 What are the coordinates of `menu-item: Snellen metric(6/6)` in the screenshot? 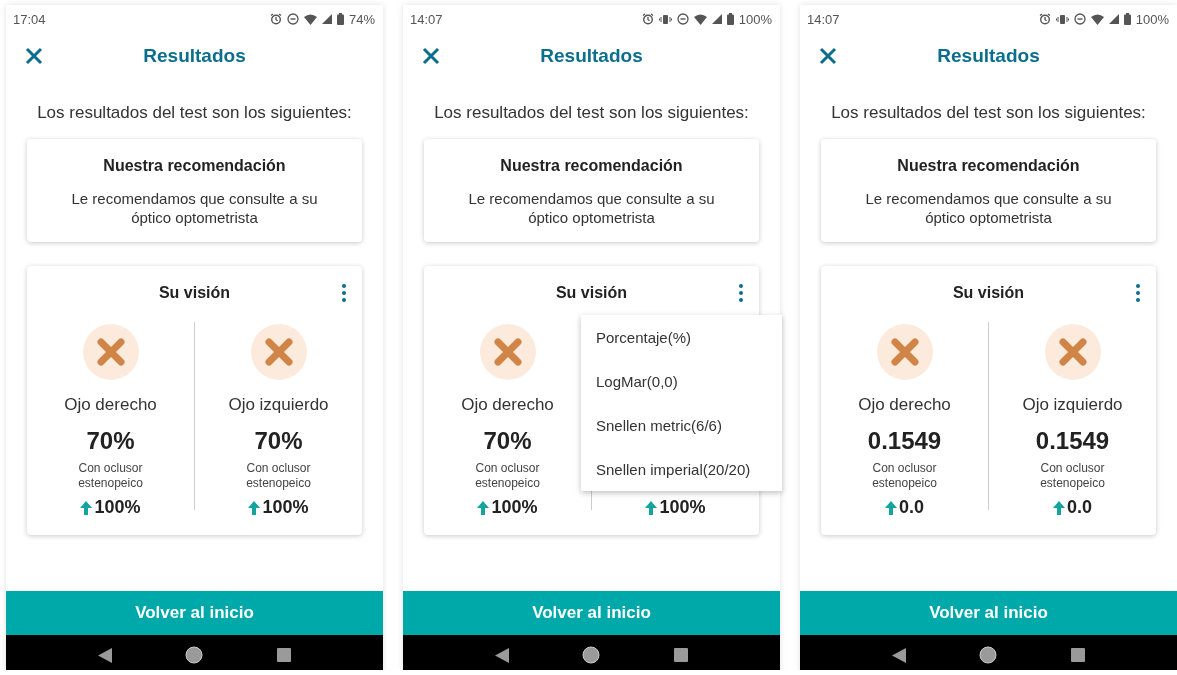 It's located at (681, 425).